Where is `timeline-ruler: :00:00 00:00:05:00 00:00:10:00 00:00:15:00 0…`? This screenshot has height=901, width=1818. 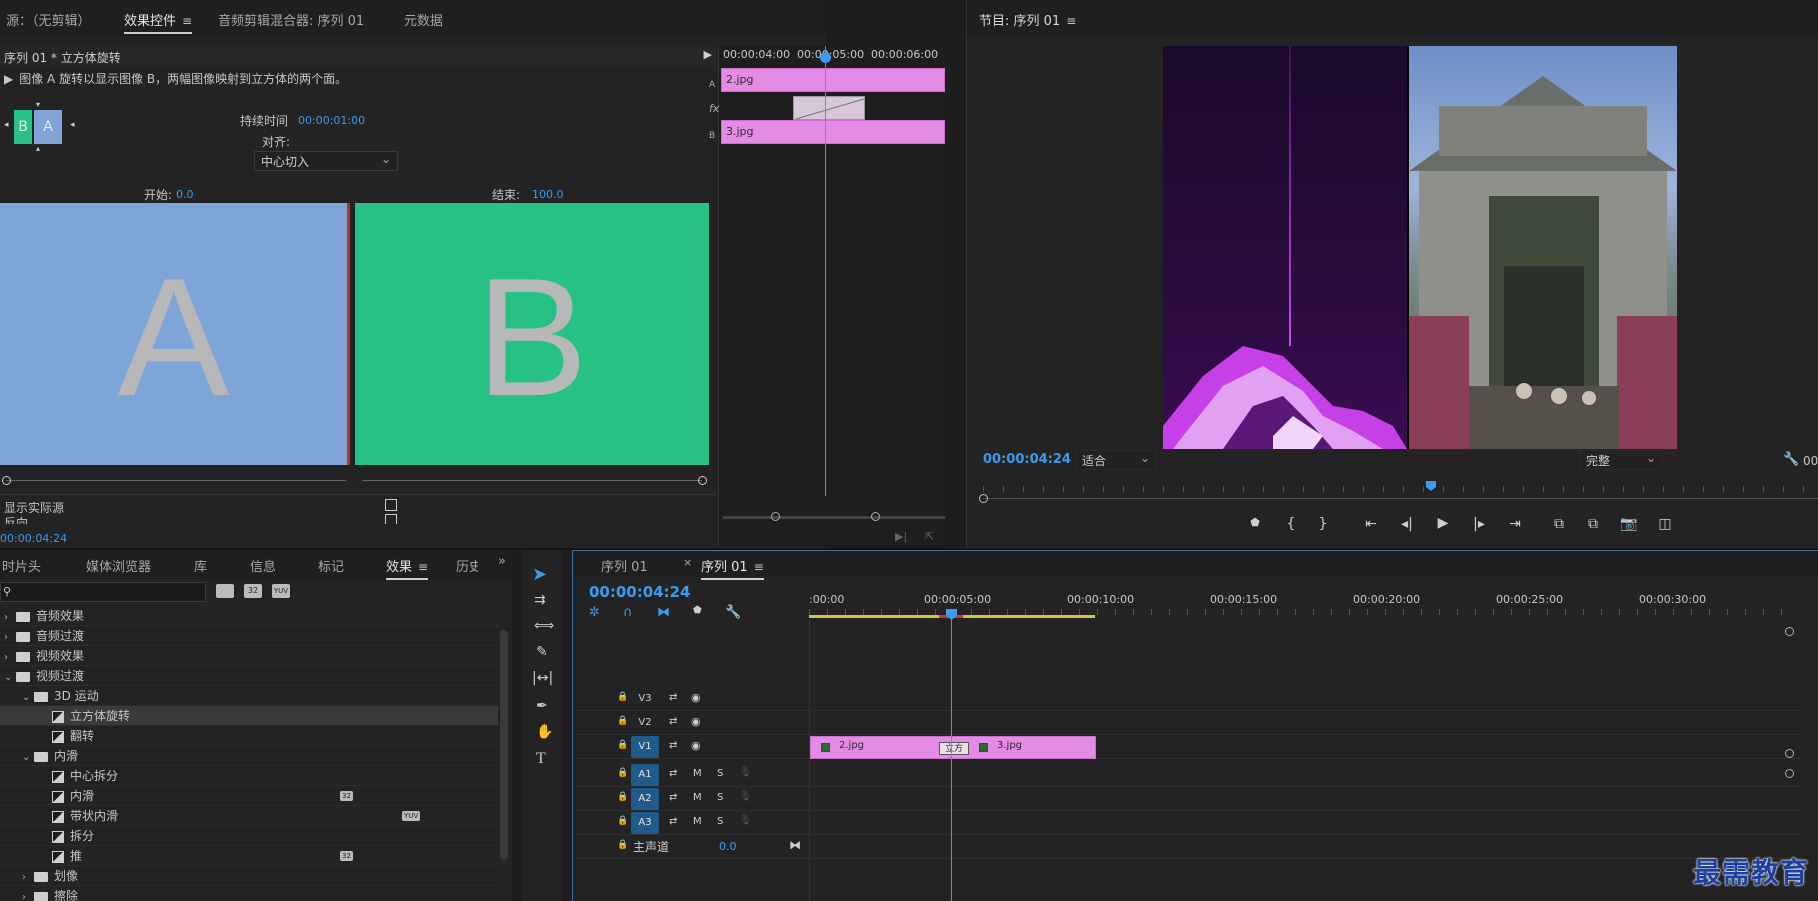
timeline-ruler: :00:00 00:00:05:00 00:00:10:00 00:00:15:00 0… is located at coordinates (1304, 605).